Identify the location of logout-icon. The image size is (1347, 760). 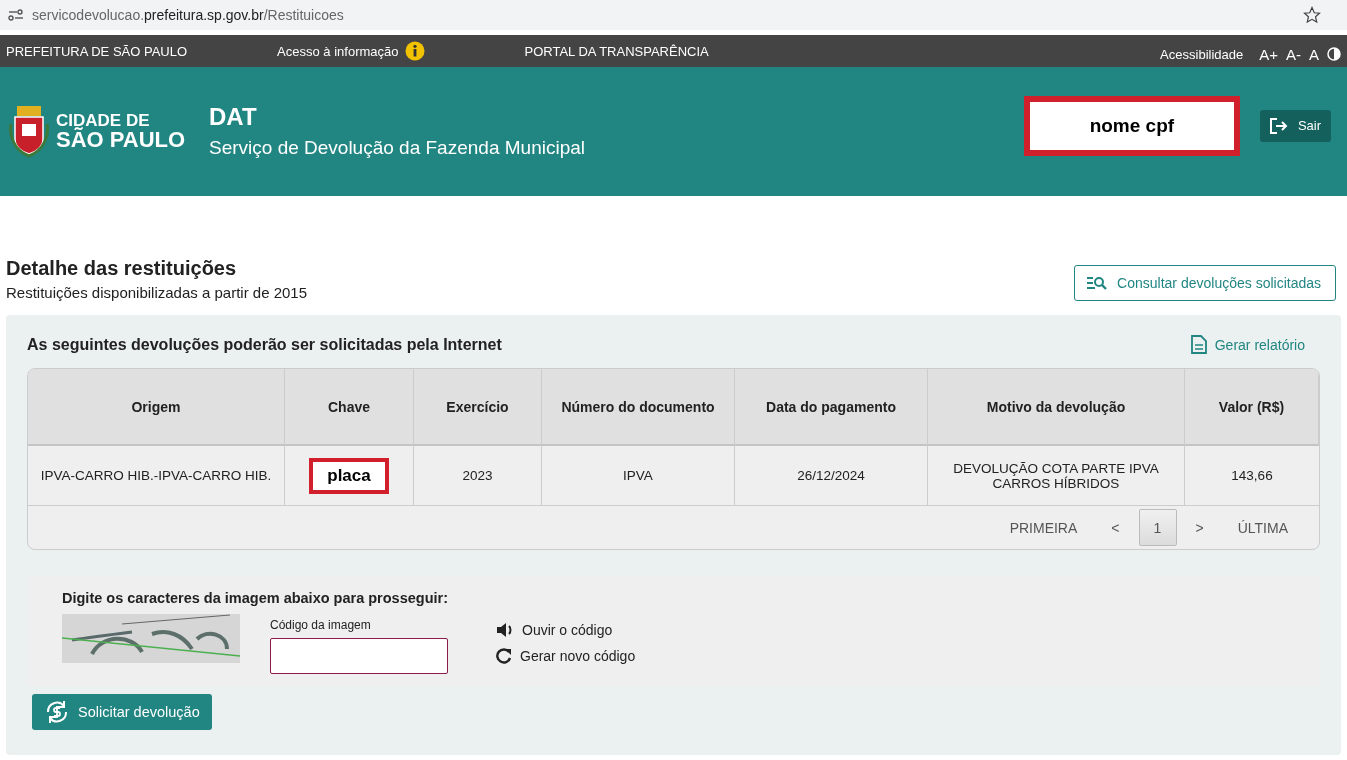
(1278, 125).